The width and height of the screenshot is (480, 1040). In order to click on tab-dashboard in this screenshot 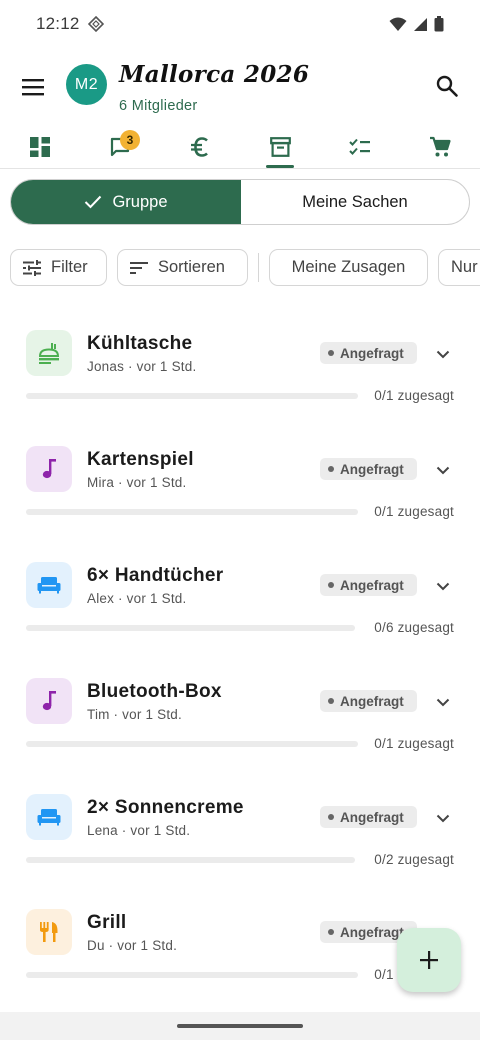, I will do `click(40, 147)`.